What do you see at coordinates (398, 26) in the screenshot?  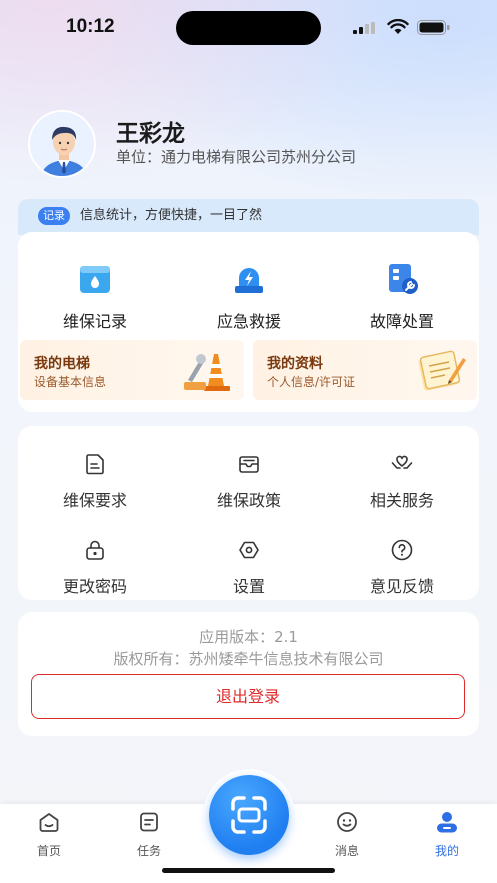 I see `wifi-icon` at bounding box center [398, 26].